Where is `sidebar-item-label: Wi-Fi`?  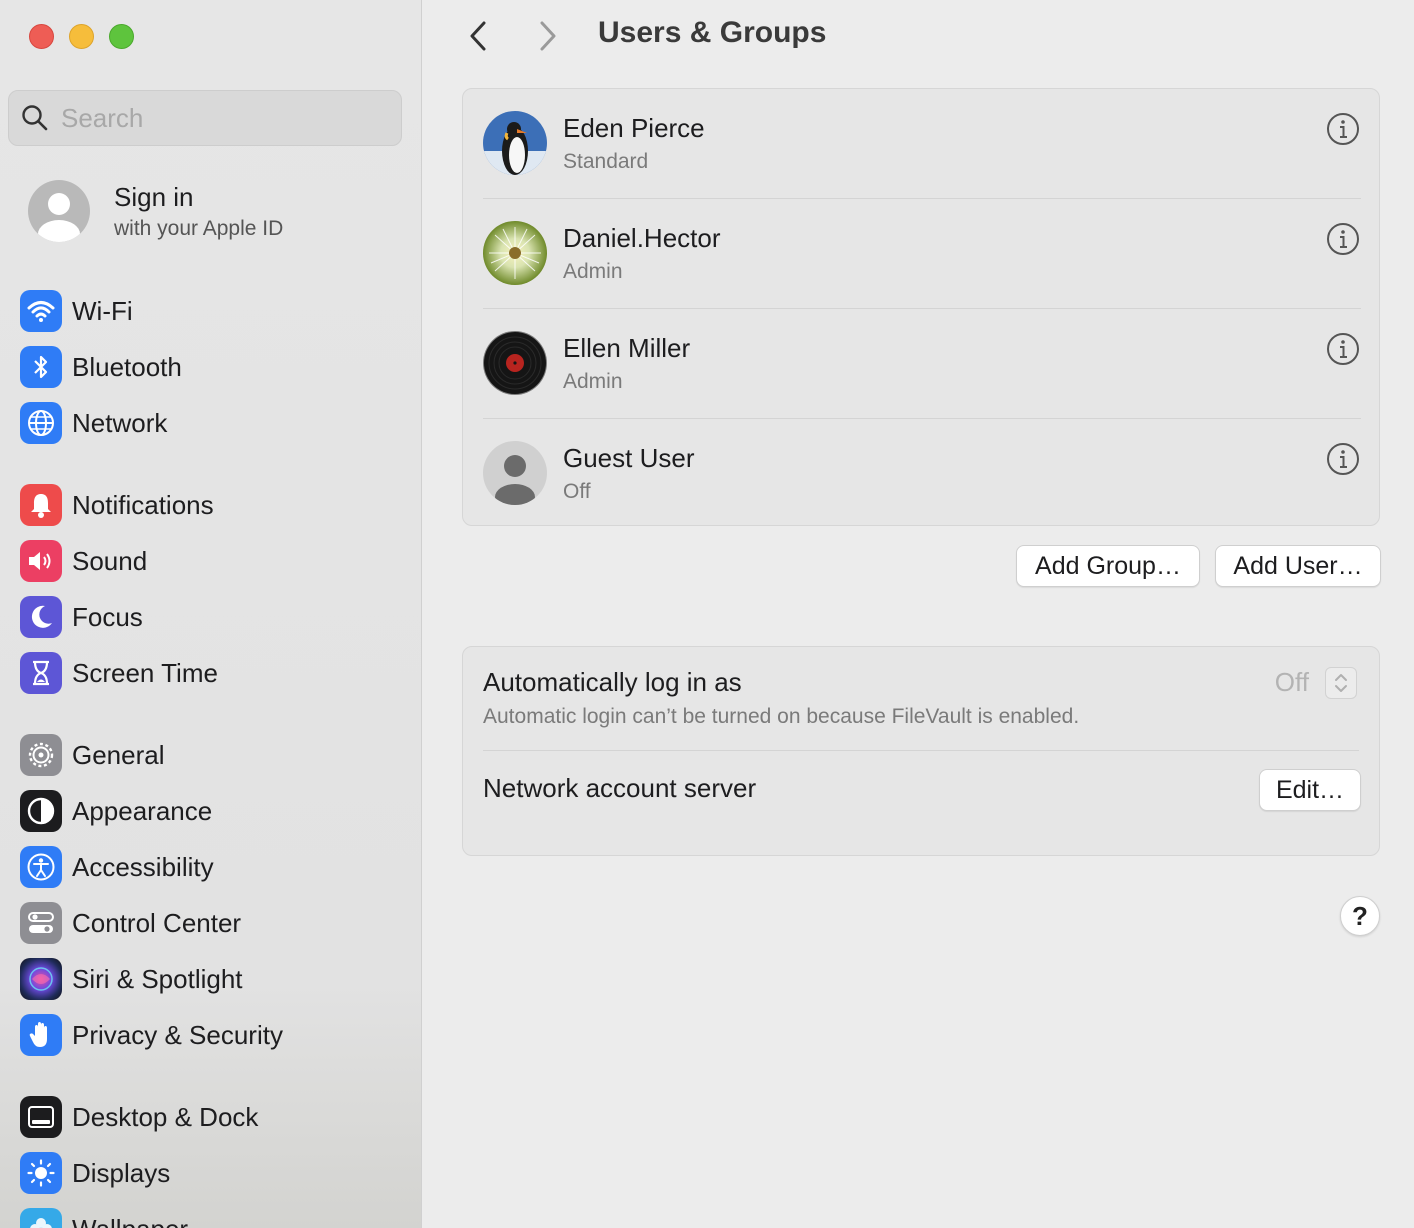 sidebar-item-label: Wi-Fi is located at coordinates (102, 310).